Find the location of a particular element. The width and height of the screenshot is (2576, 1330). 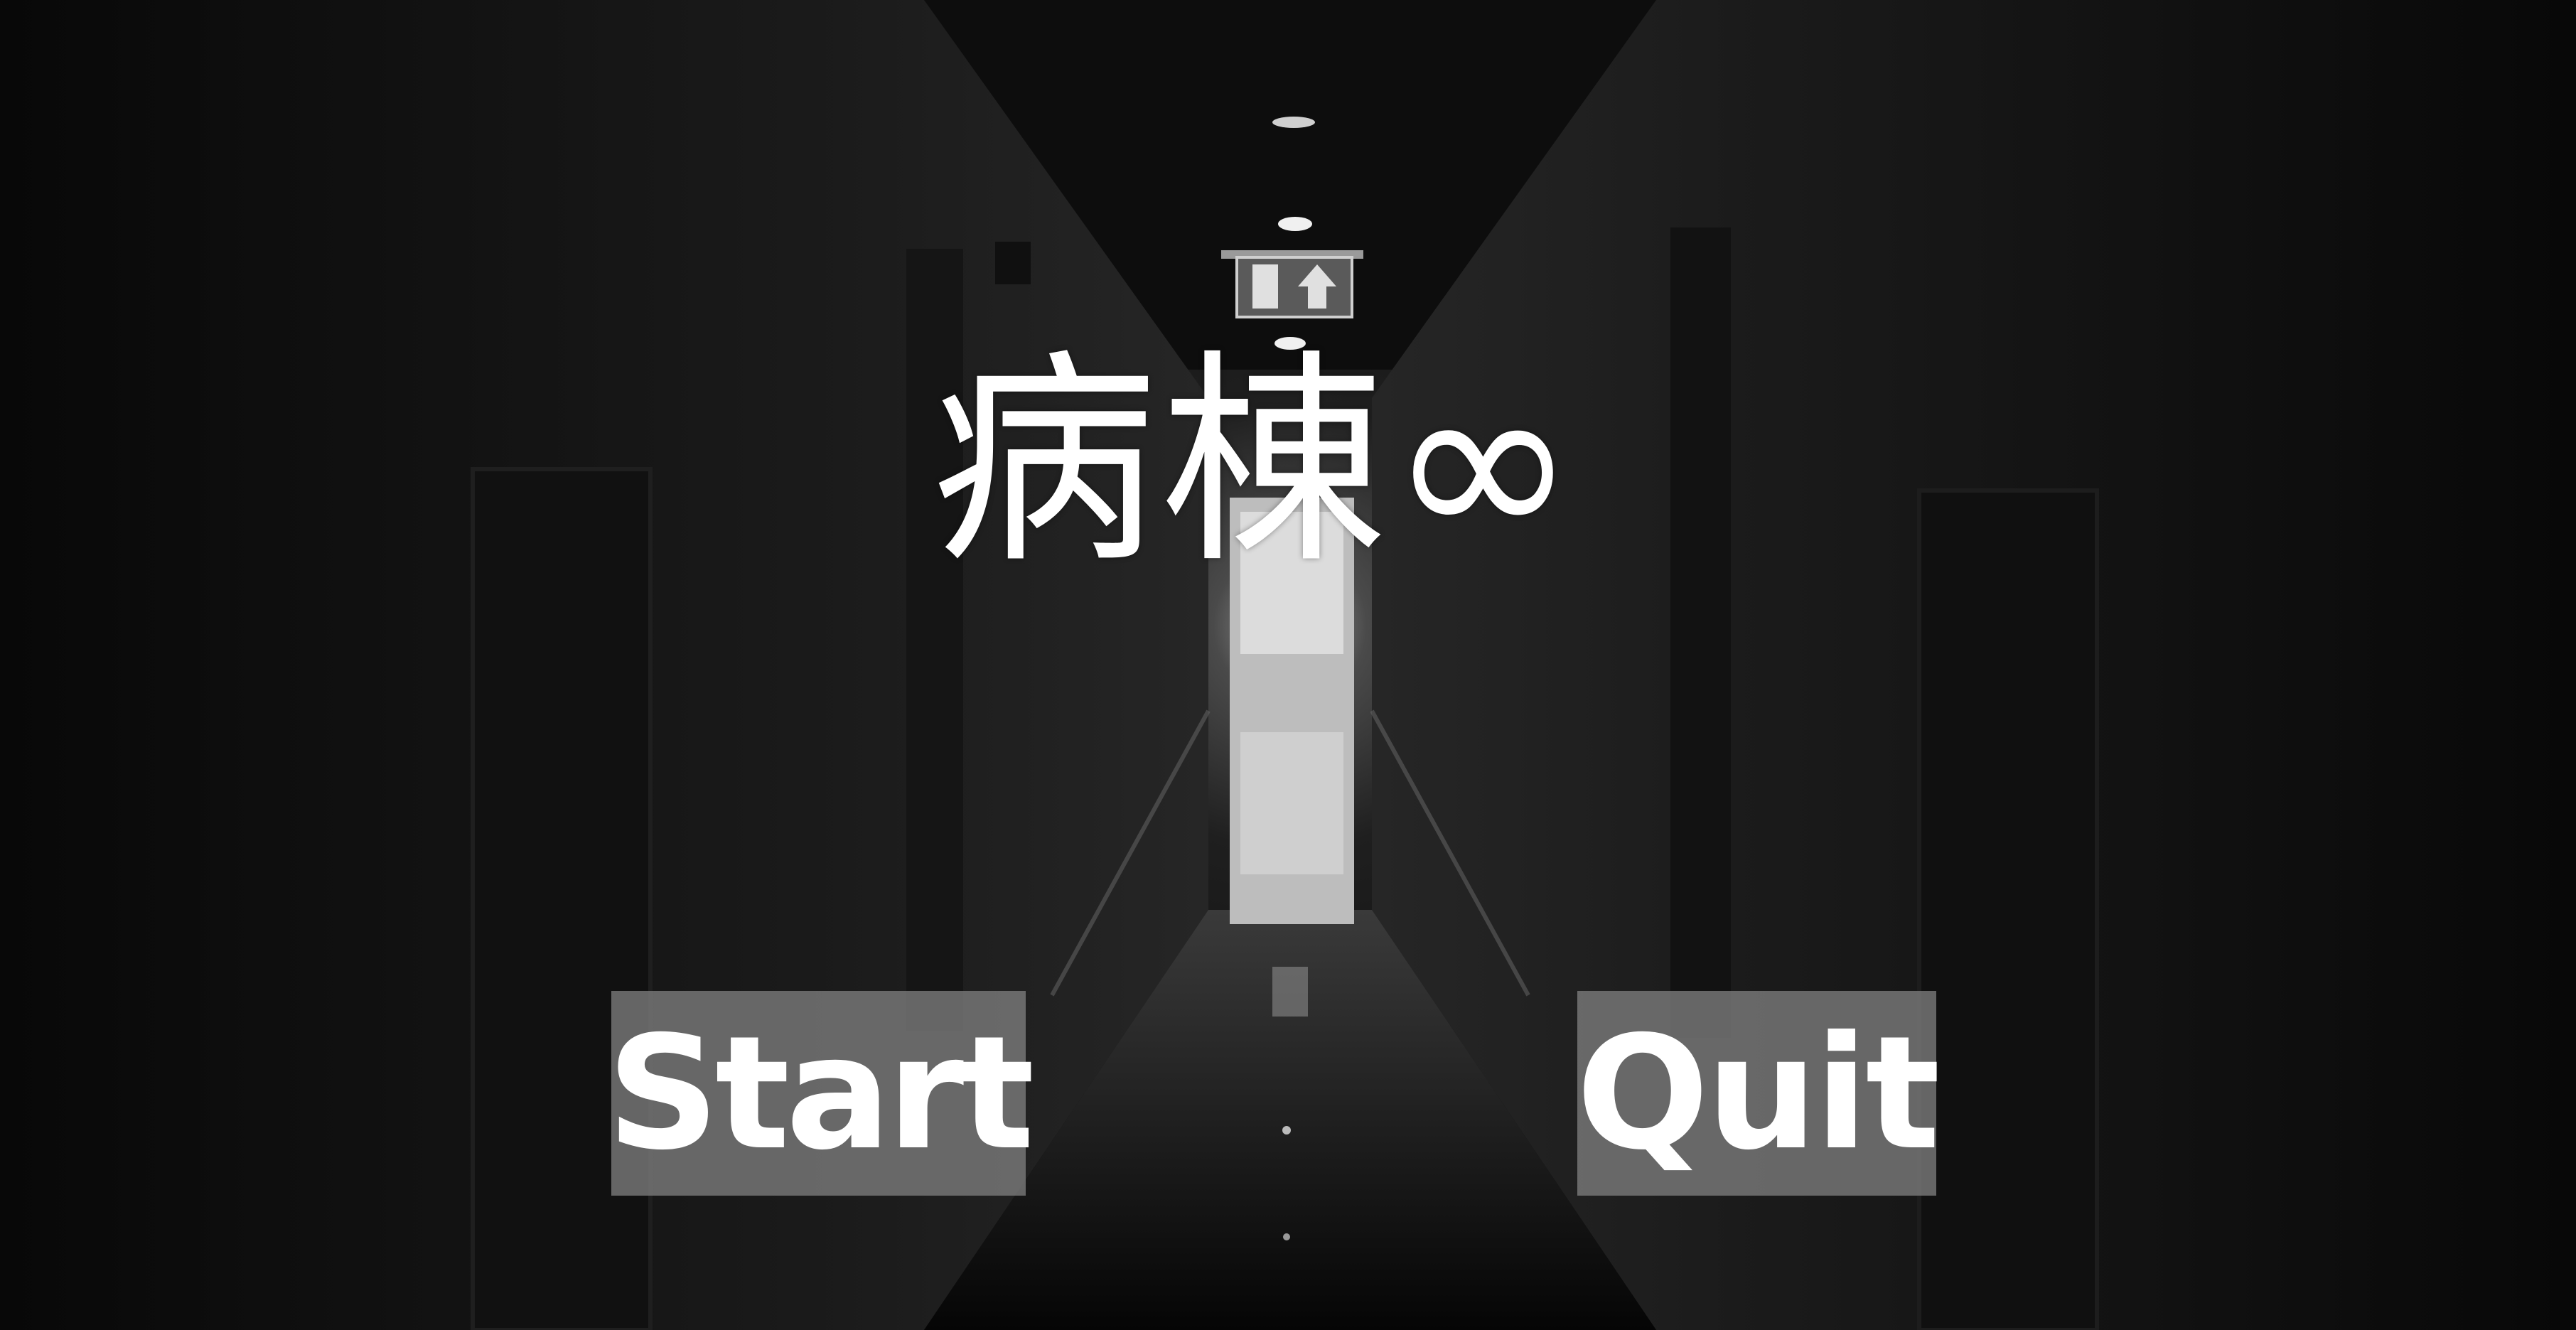

start-button: Start is located at coordinates (820, 1093).